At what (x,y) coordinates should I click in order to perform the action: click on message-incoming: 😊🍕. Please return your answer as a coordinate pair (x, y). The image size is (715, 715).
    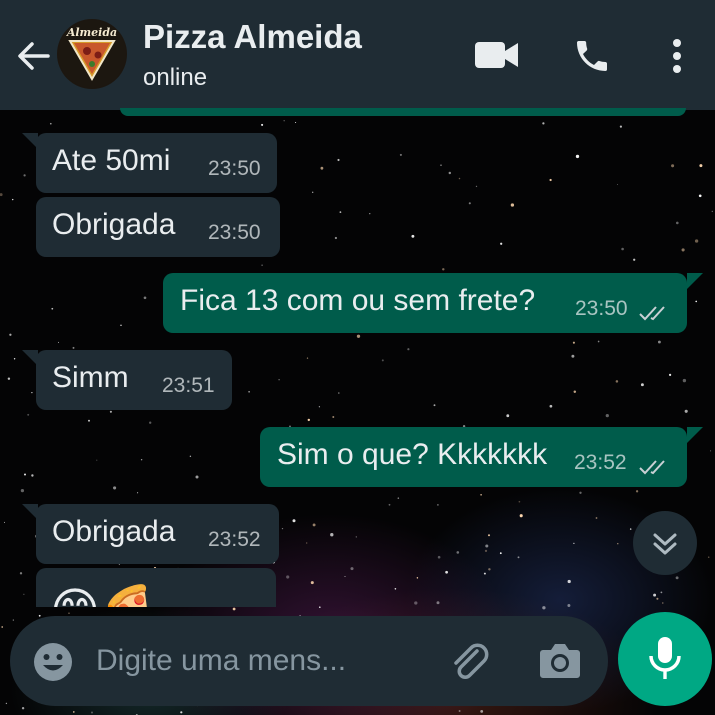
    Looking at the image, I should click on (156, 587).